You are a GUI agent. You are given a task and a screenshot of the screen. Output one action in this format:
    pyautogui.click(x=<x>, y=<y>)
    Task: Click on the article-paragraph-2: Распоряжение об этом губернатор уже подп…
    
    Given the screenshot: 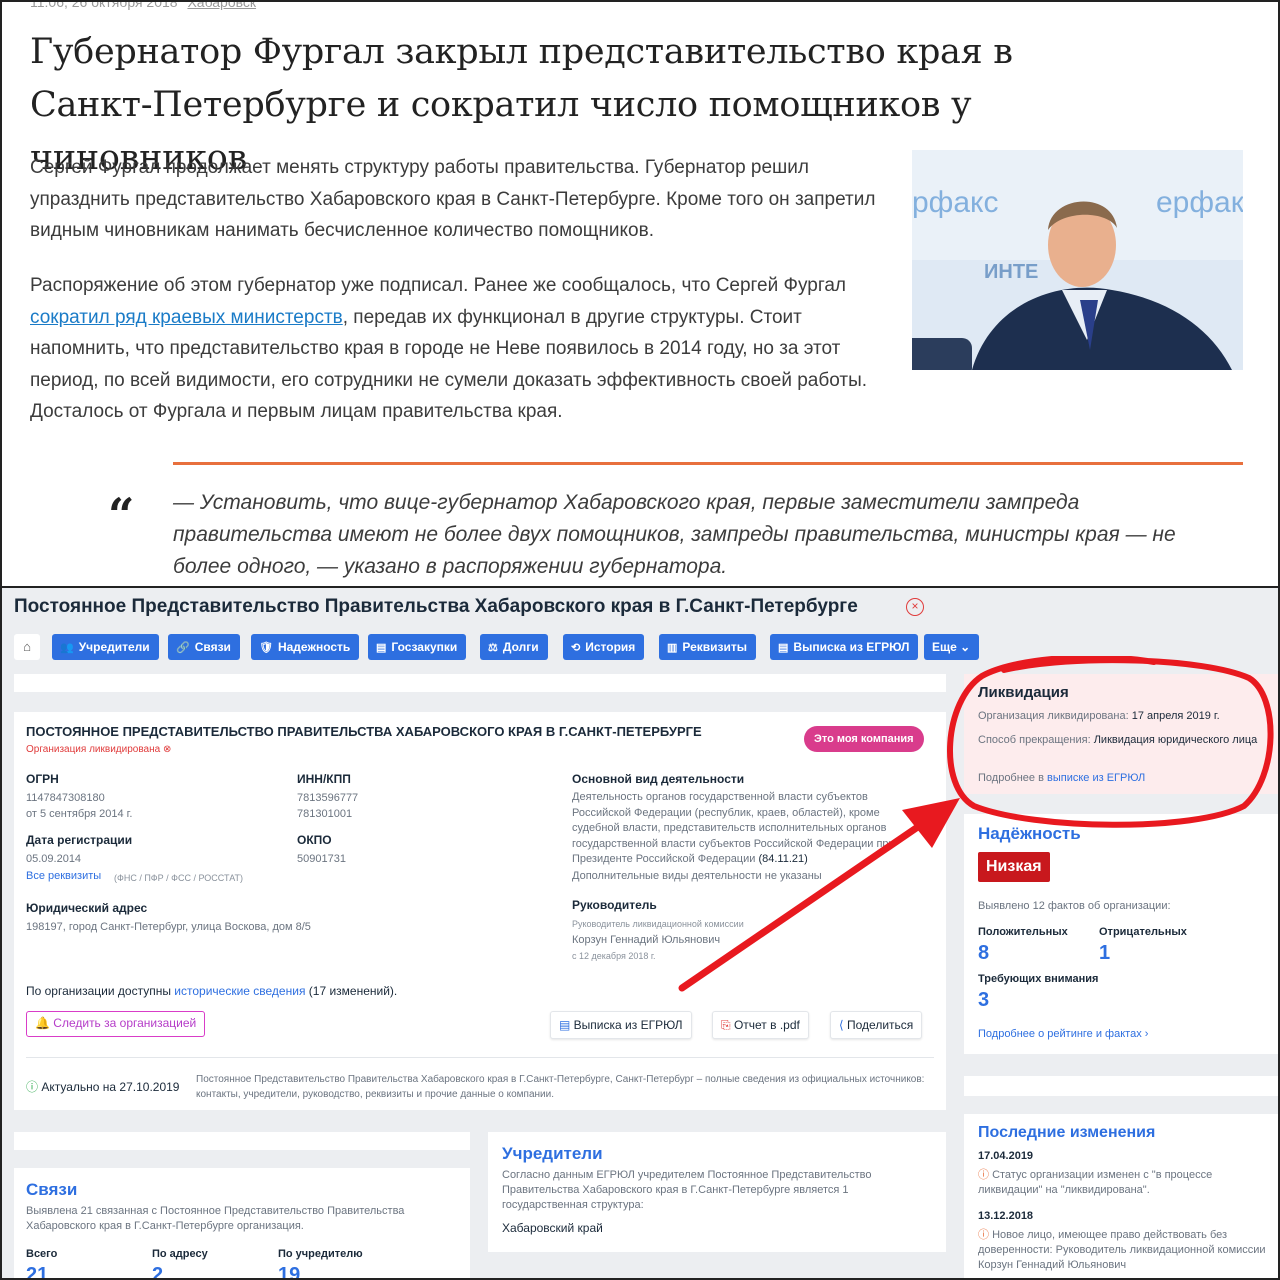 What is the action you would take?
    pyautogui.click(x=460, y=349)
    